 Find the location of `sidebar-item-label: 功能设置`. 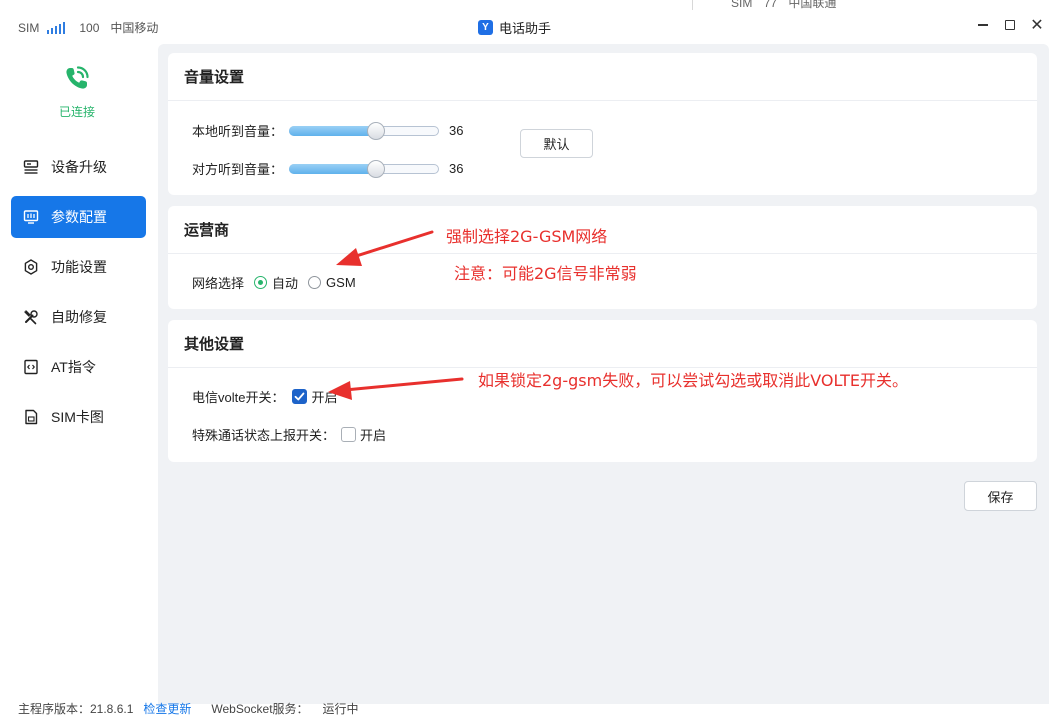

sidebar-item-label: 功能设置 is located at coordinates (79, 267).